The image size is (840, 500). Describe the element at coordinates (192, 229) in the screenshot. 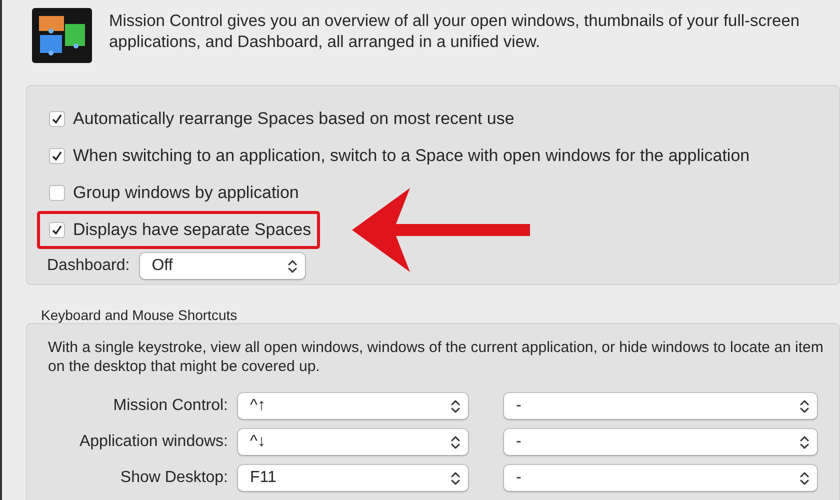

I see `checkbox-label: Displays have separate Spaces` at that location.